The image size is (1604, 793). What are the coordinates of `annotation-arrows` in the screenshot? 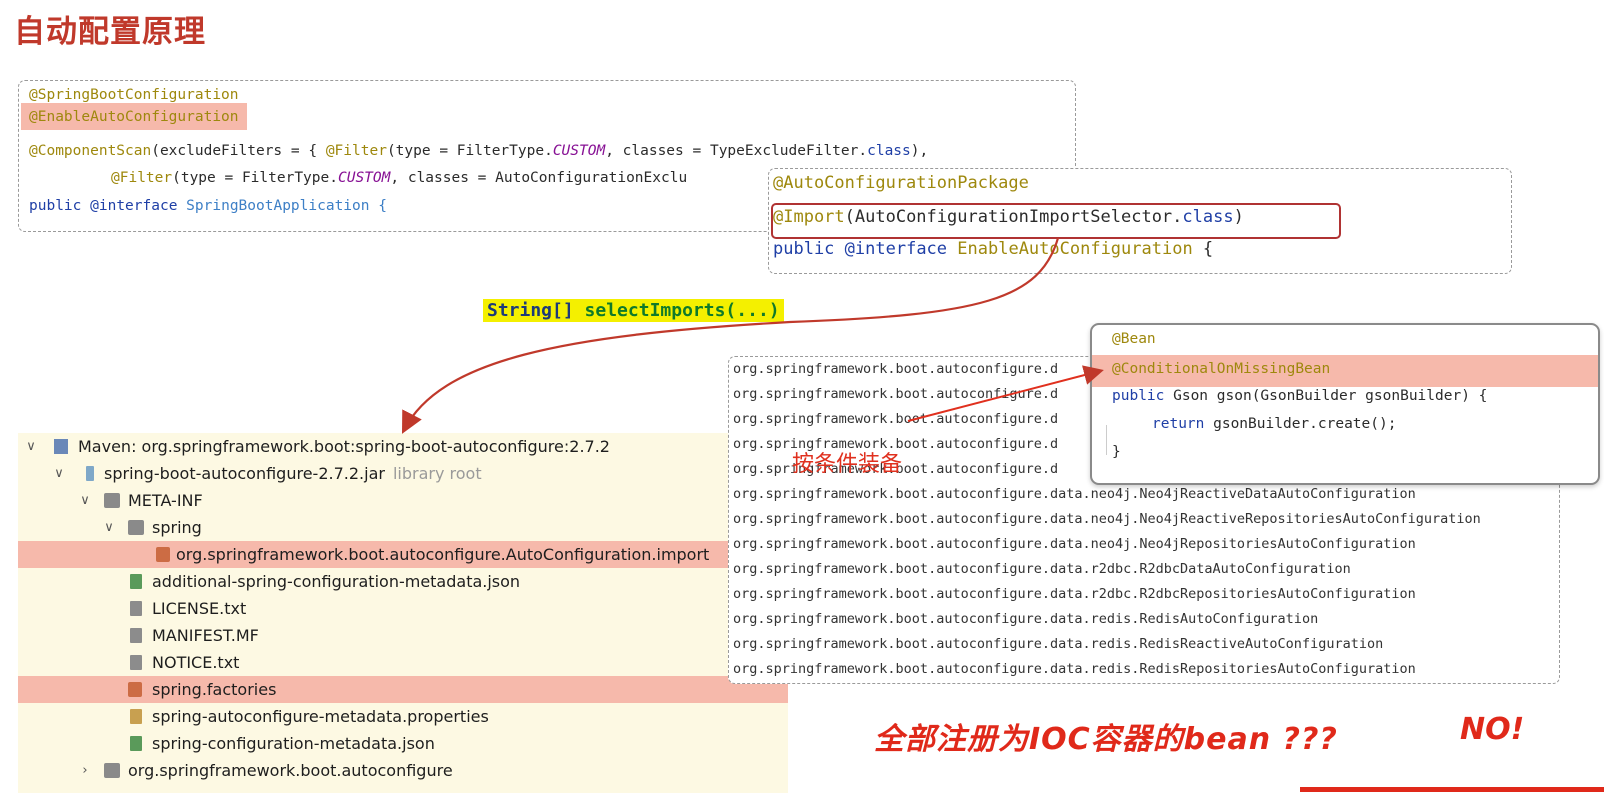 It's located at (752, 335).